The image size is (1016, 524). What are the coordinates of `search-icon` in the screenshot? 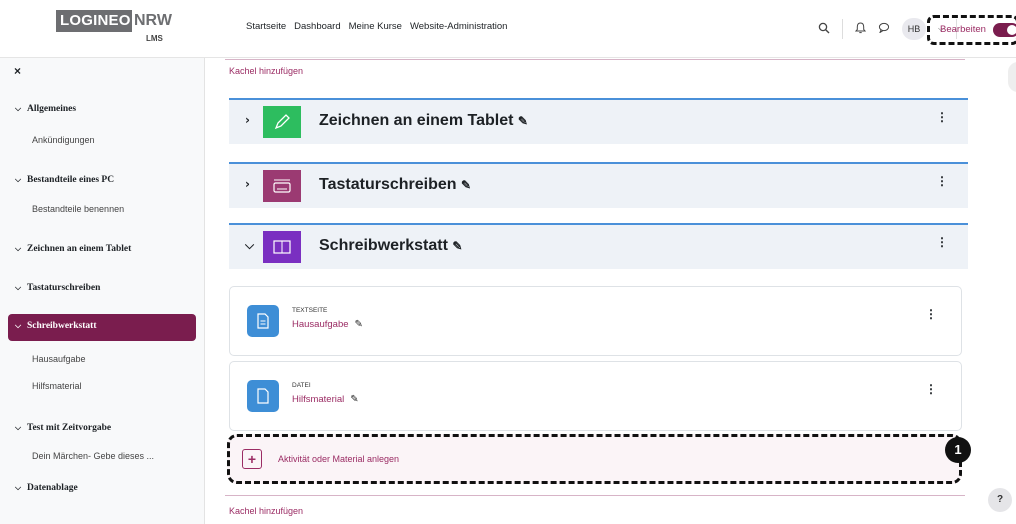 It's located at (824, 29).